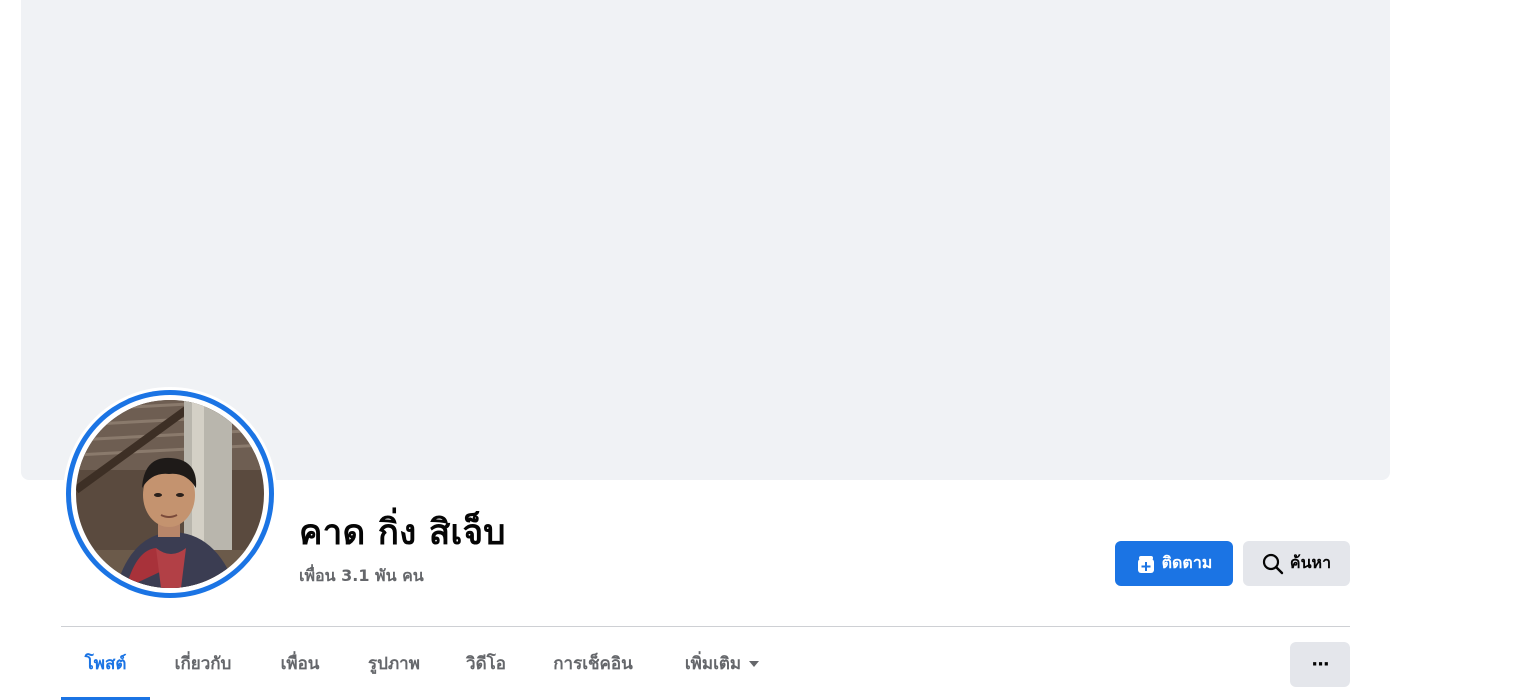 Image resolution: width=1514 pixels, height=700 pixels. I want to click on search-button: ค้นหา, so click(1296, 563).